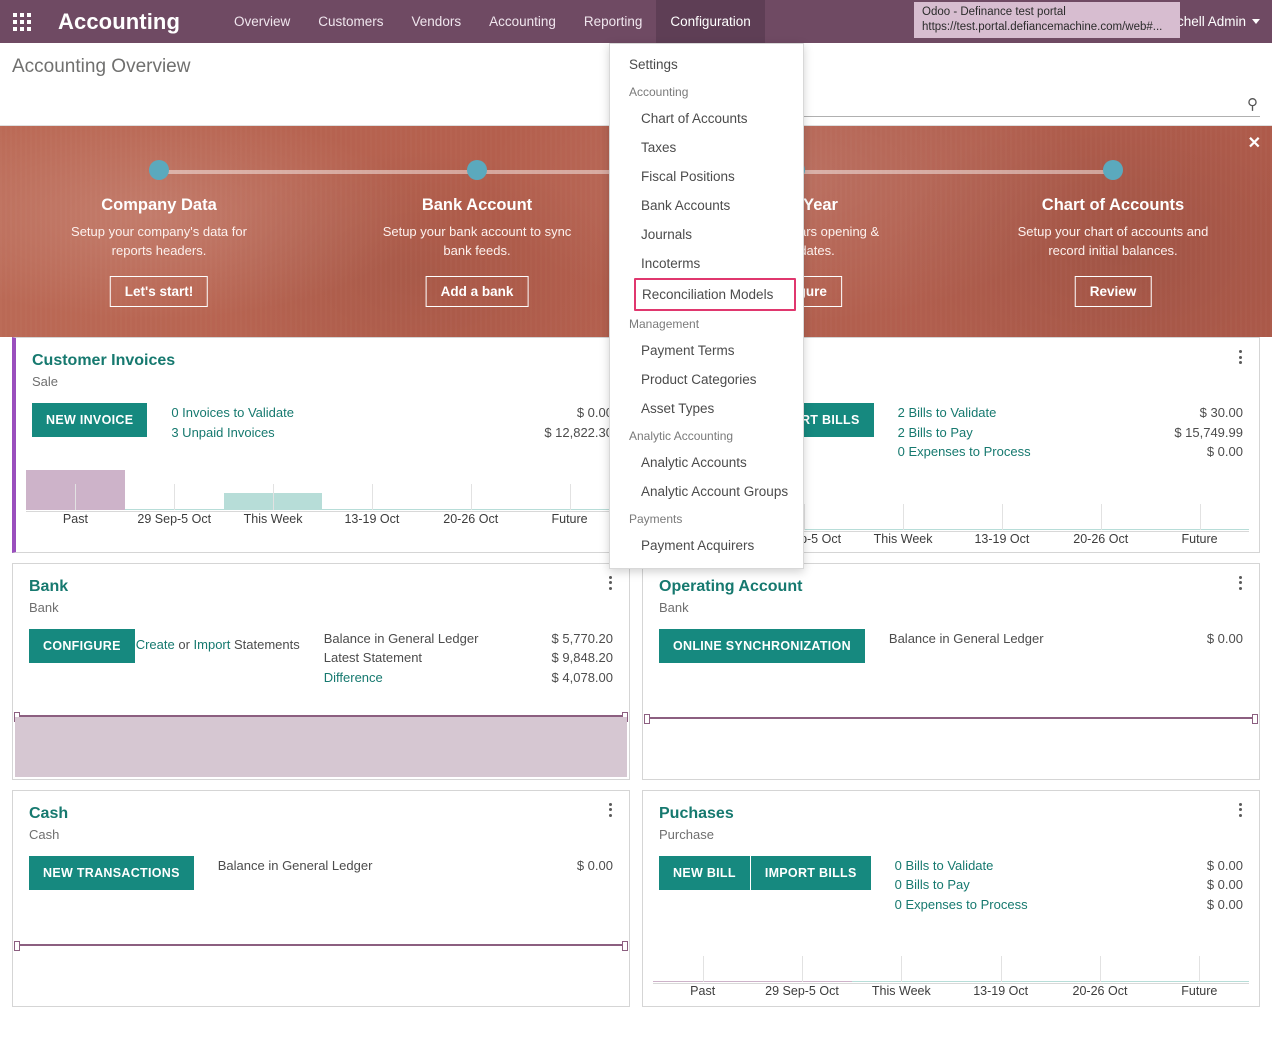 The height and width of the screenshot is (1044, 1272). I want to click on card-button-online-synchronization: ONLINE SYNCHRONIZATION, so click(762, 645).